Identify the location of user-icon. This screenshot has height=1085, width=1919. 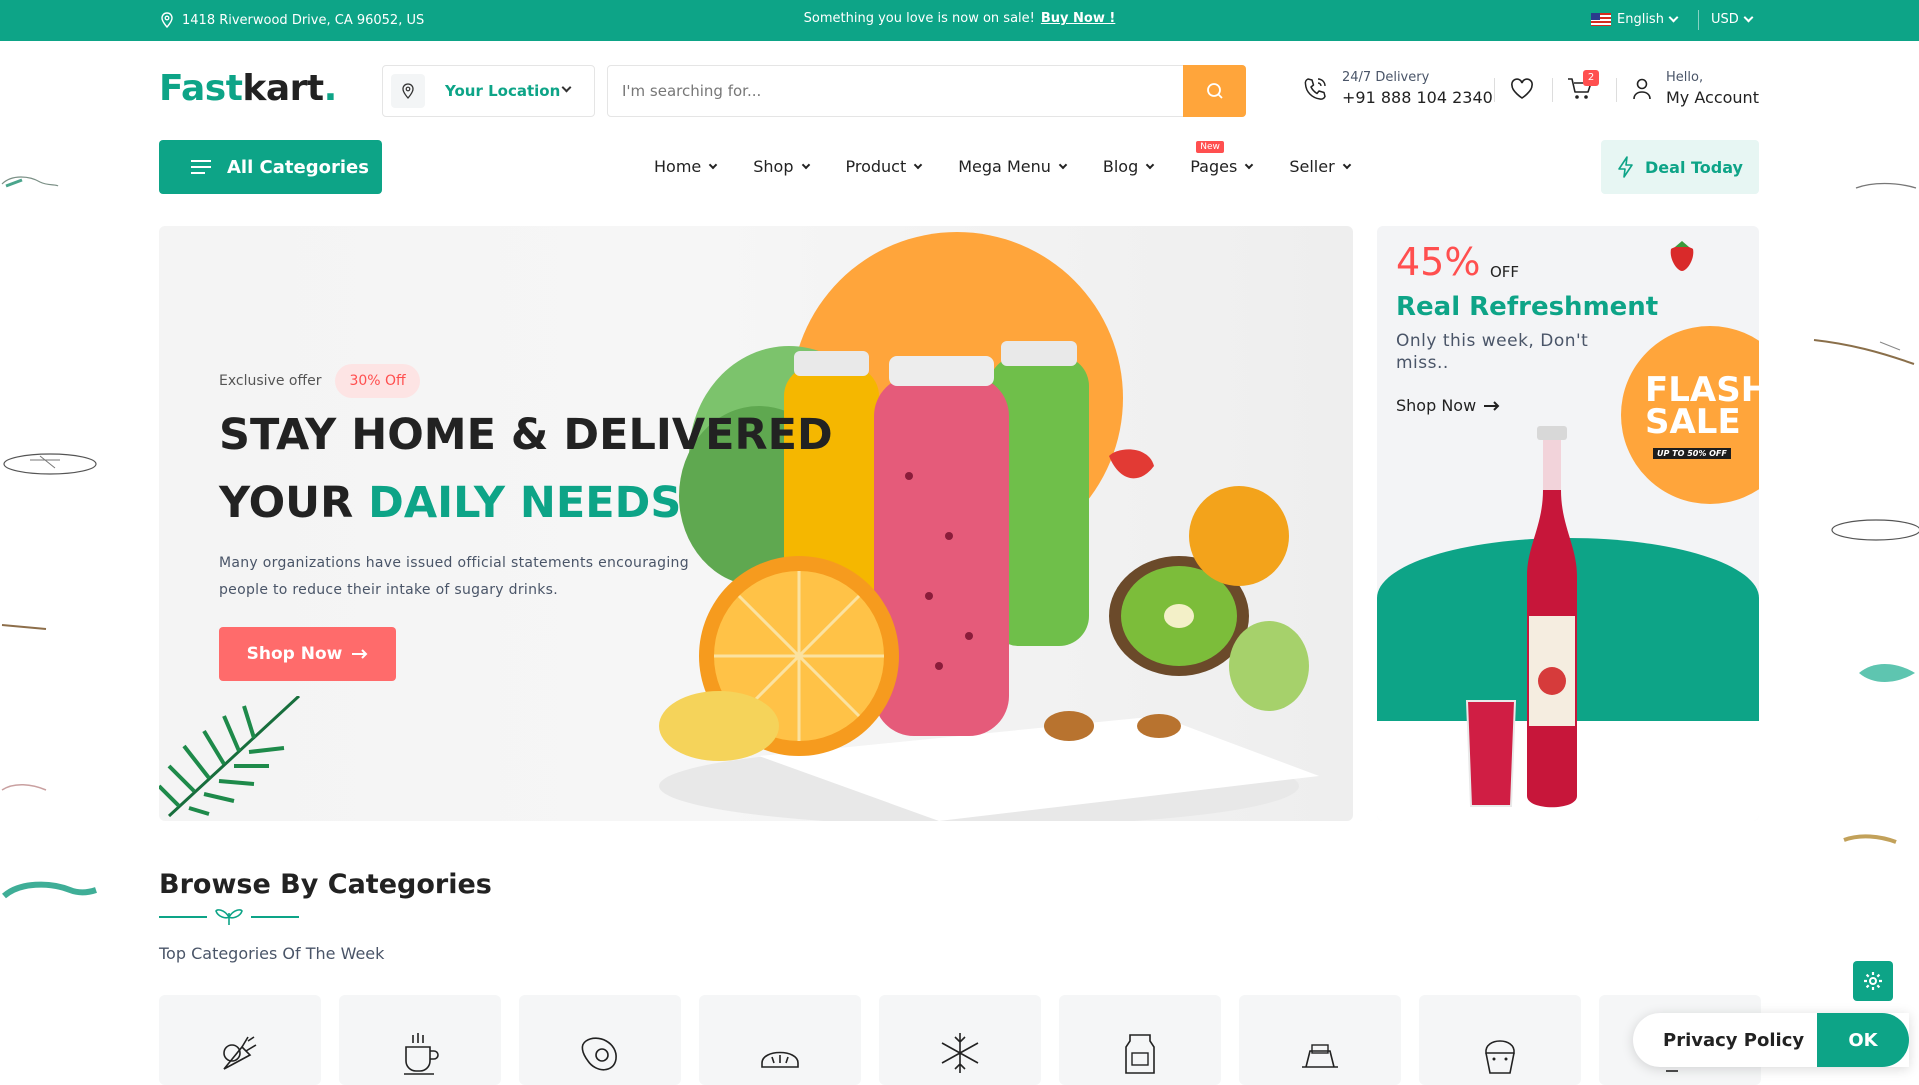
(1642, 88).